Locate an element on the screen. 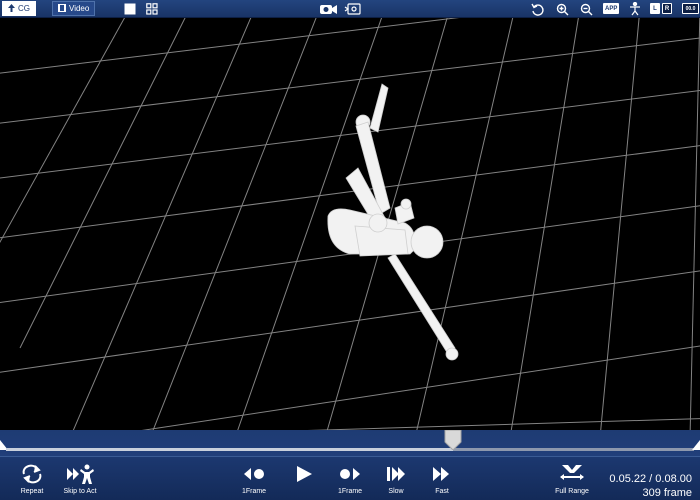 The image size is (700, 500). skip-to-act-button: Skip to Act is located at coordinates (80, 480).